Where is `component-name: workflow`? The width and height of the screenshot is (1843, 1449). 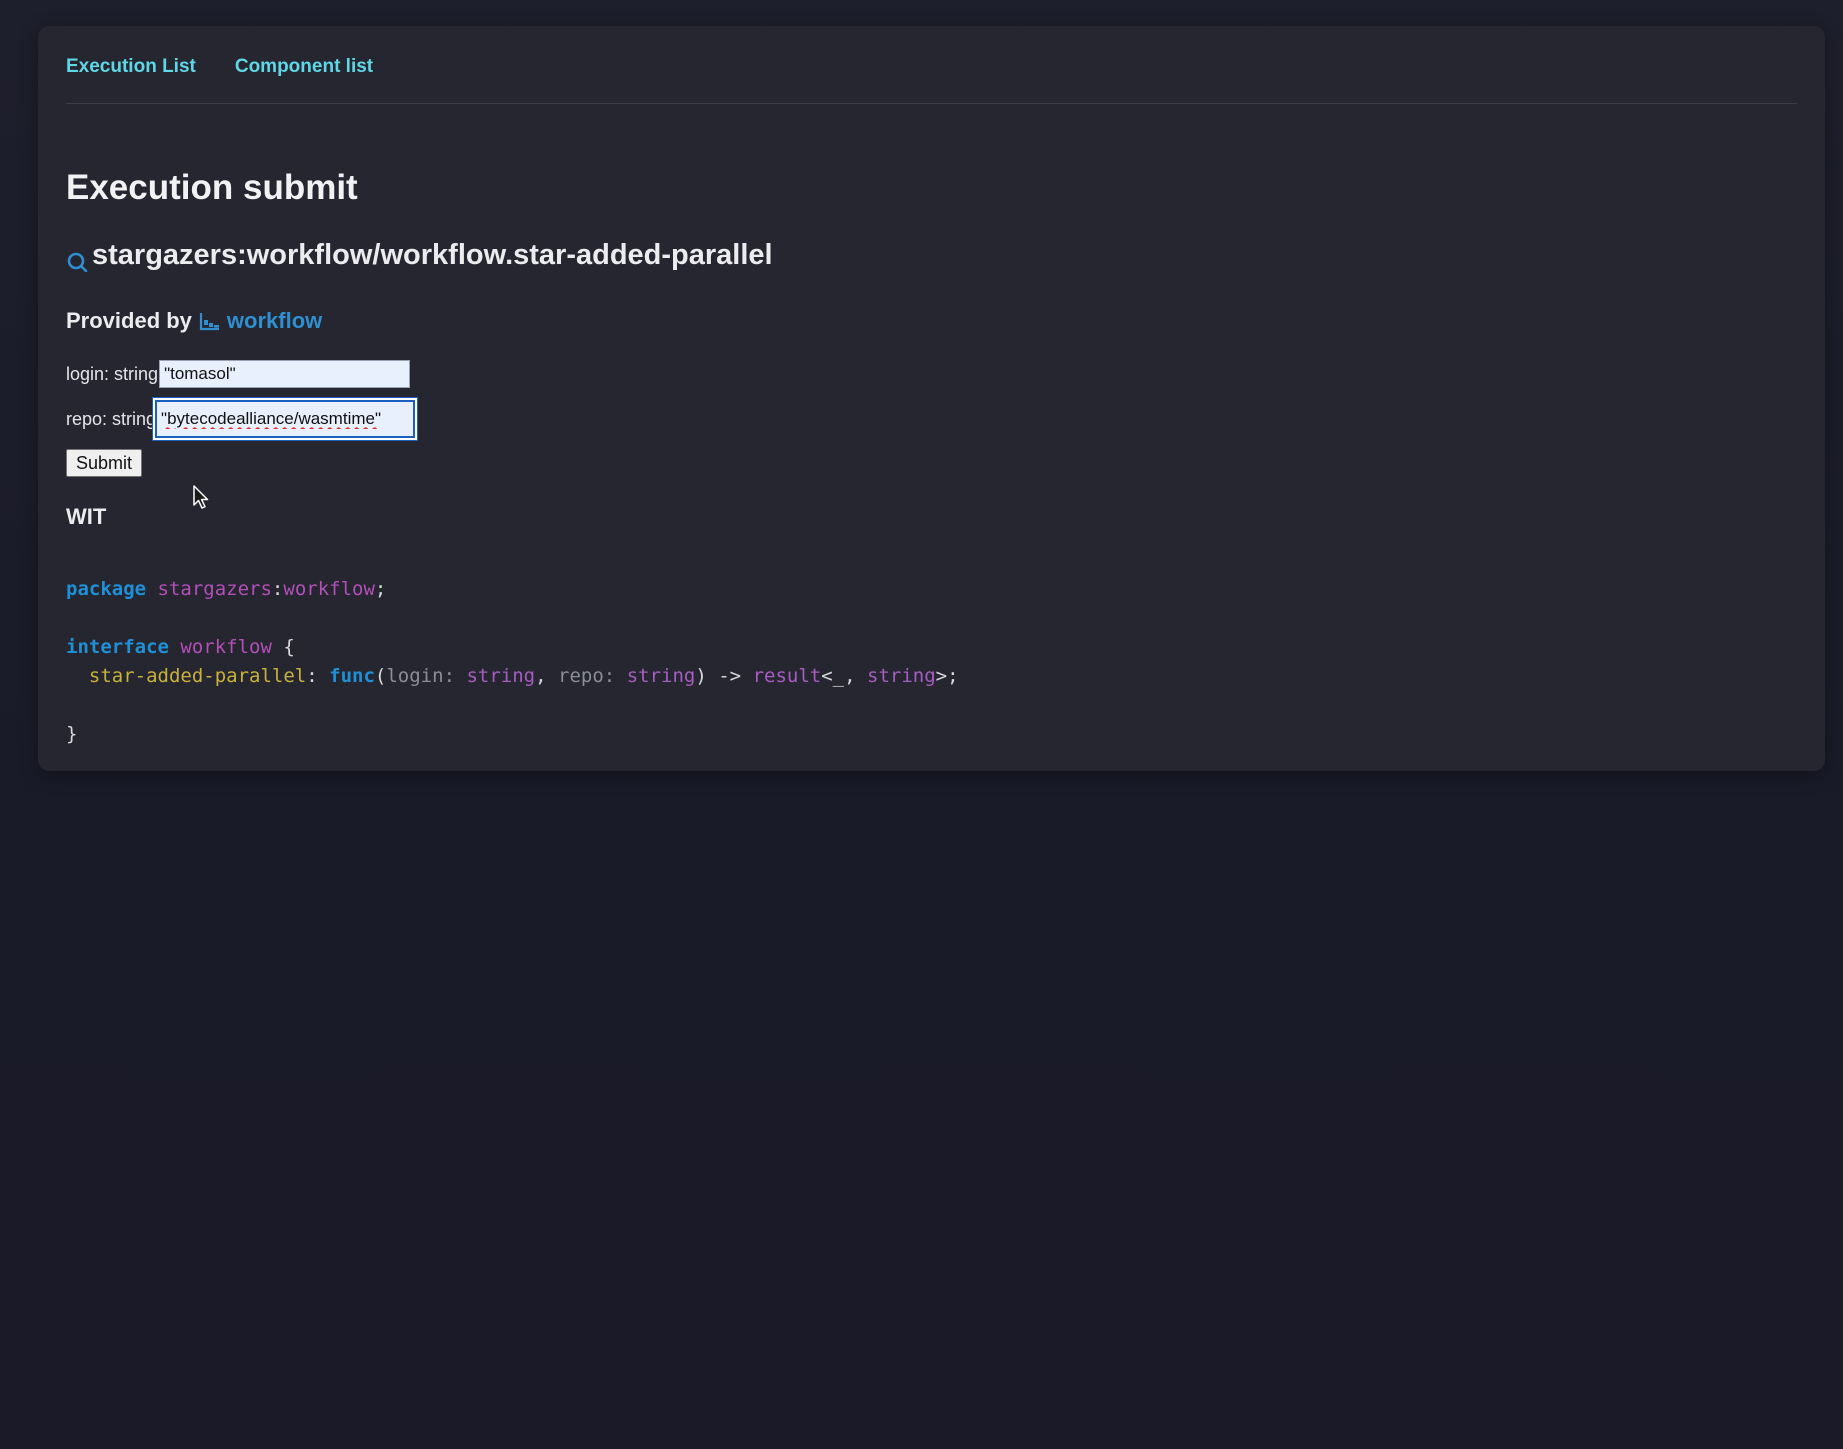
component-name: workflow is located at coordinates (274, 320).